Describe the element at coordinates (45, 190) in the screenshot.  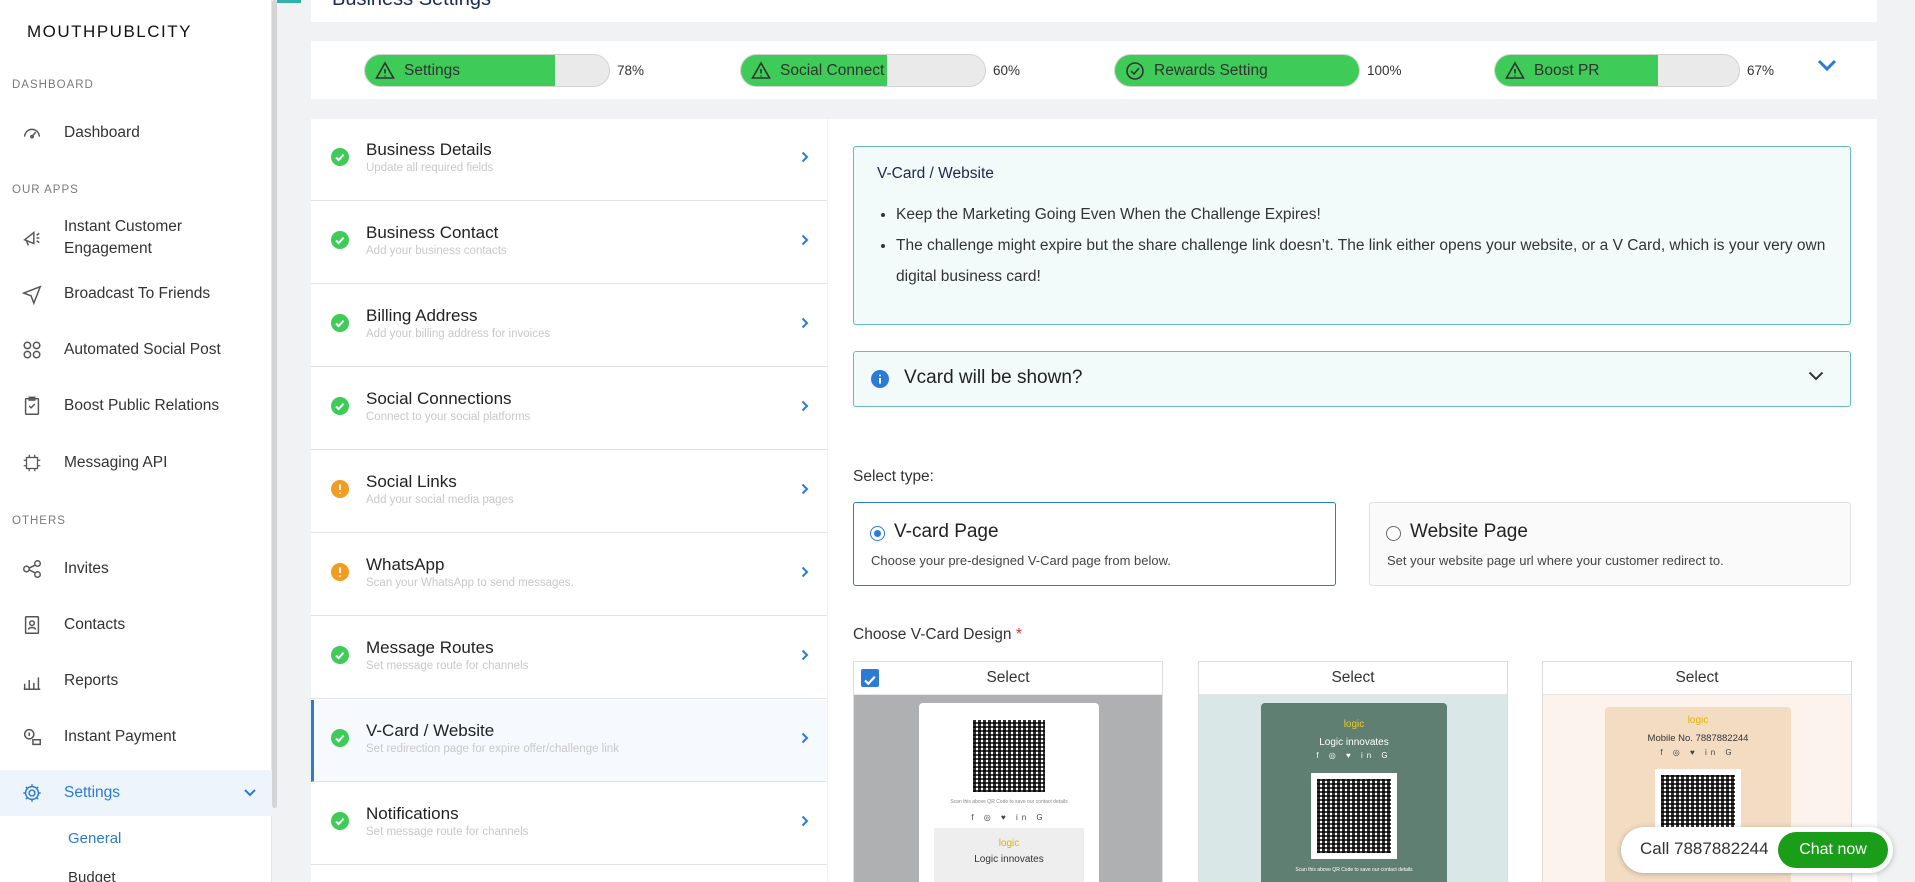
I see `section-label-our-apps: OUR APPS` at that location.